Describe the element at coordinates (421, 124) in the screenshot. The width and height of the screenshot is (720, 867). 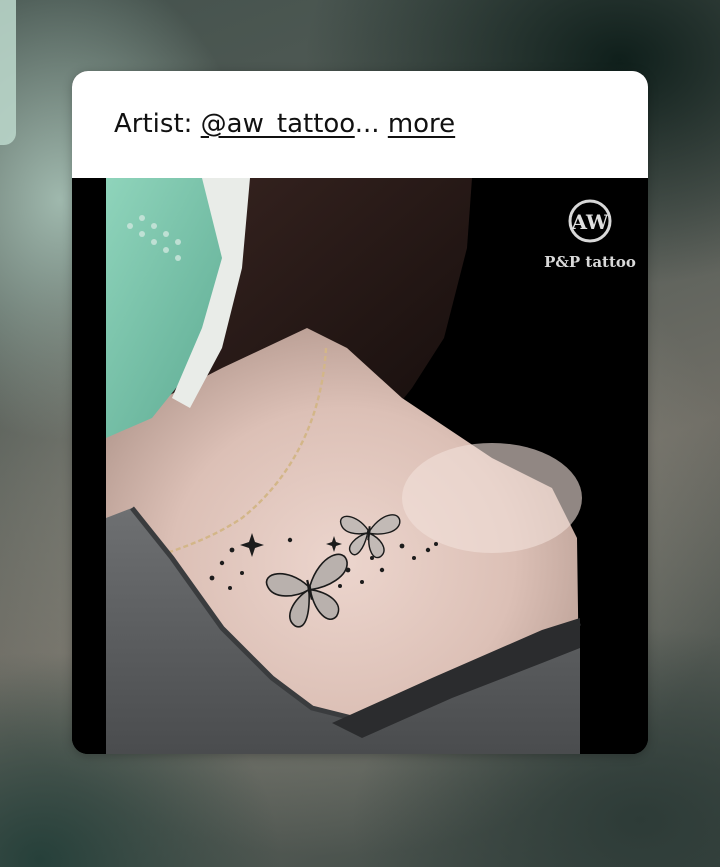
I see `more-link: more` at that location.